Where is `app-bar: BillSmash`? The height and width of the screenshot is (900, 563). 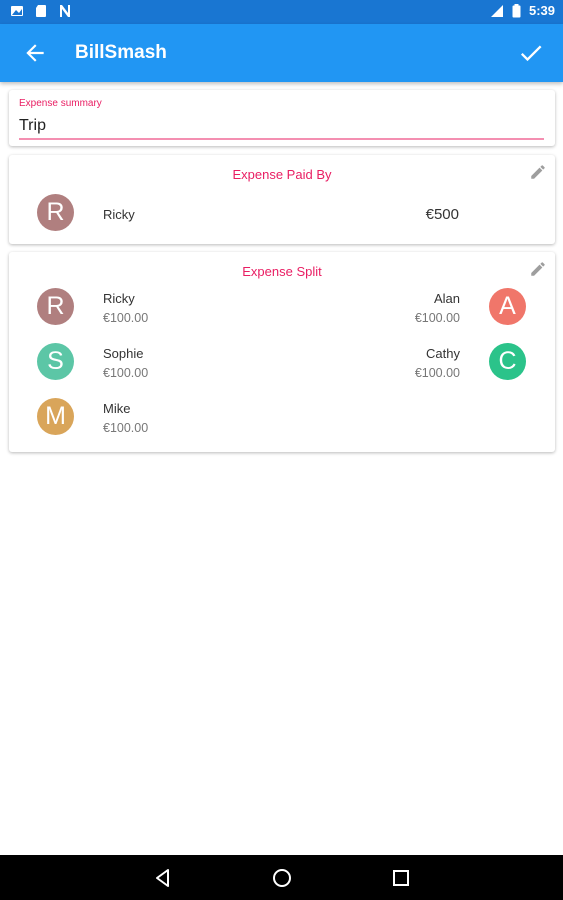 app-bar: BillSmash is located at coordinates (281, 53).